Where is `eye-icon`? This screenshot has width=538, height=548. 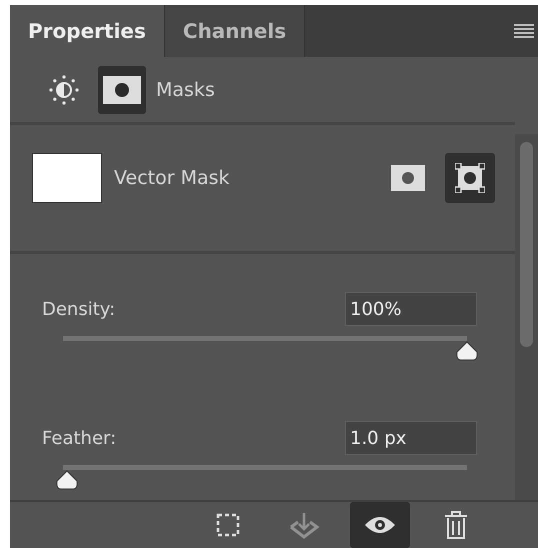 eye-icon is located at coordinates (380, 525).